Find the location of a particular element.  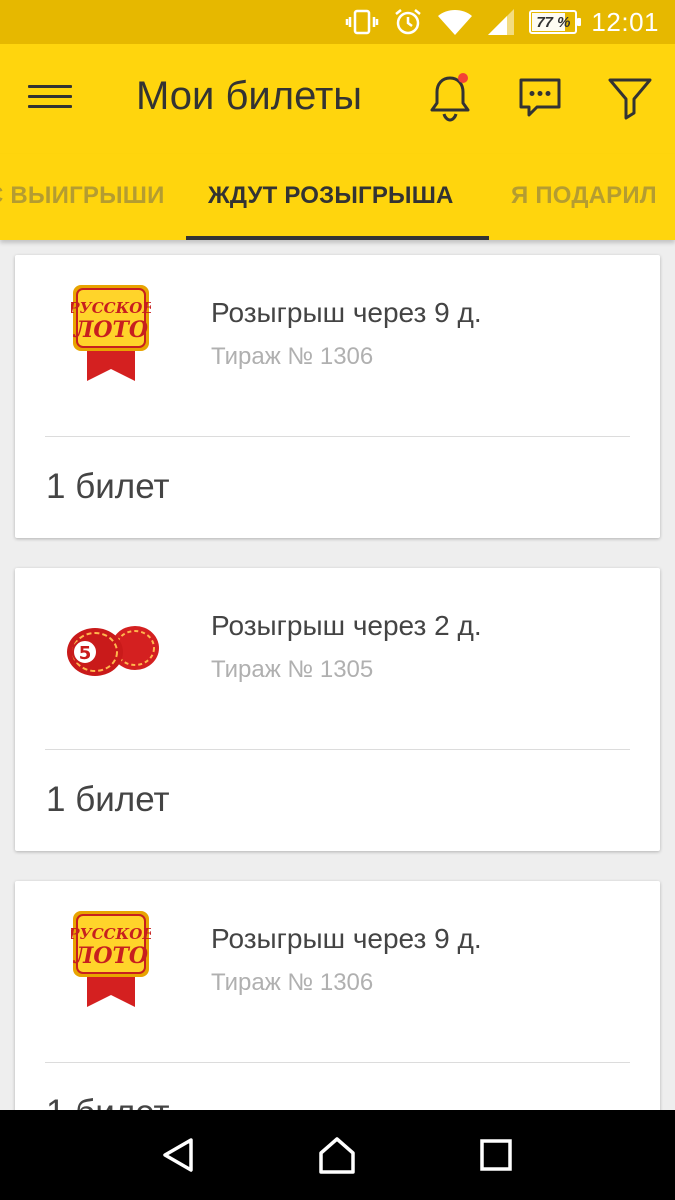

tab-winnings: С ВЫИГРЫШИ is located at coordinates (82, 196).